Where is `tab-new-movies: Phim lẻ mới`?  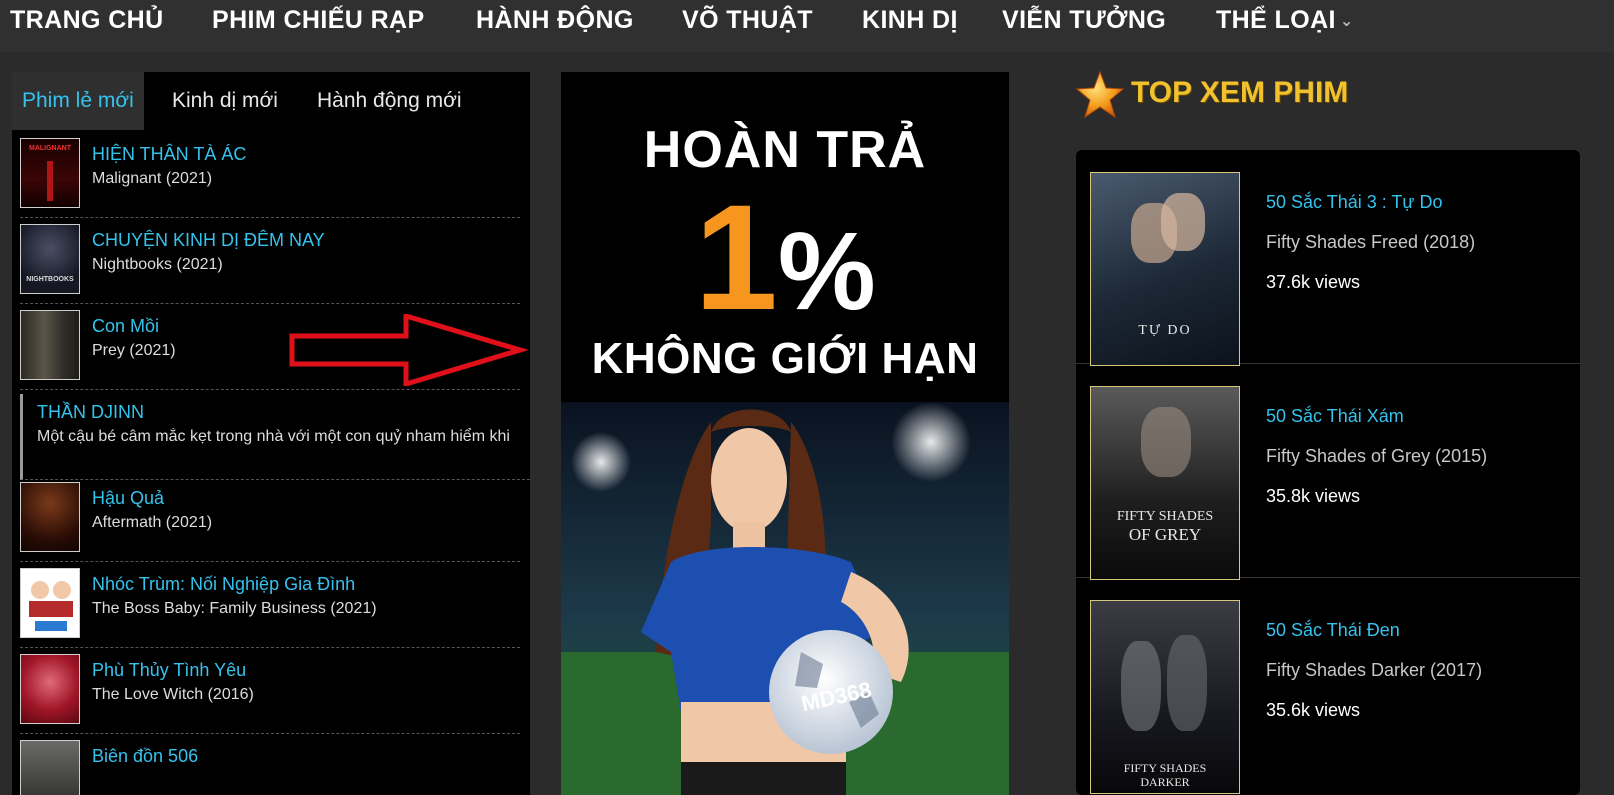
tab-new-movies: Phim lẻ mới is located at coordinates (78, 101).